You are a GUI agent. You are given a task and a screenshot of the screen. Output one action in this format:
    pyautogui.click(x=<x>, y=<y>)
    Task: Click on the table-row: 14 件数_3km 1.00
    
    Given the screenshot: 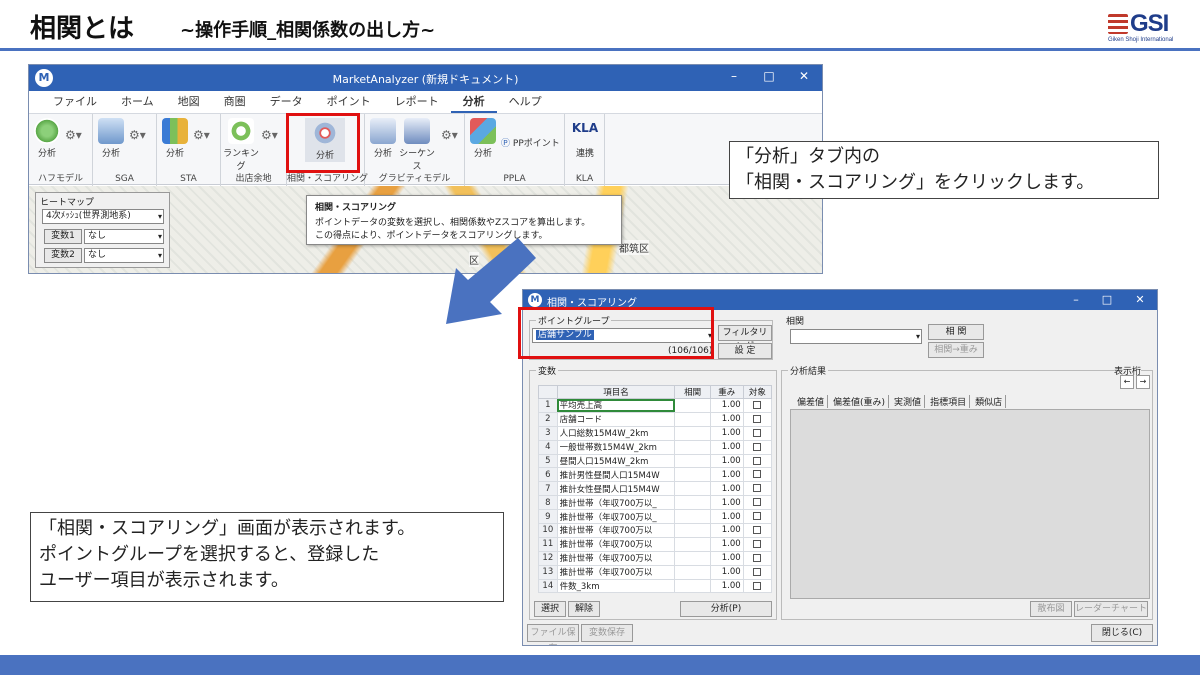 What is the action you would take?
    pyautogui.click(x=655, y=586)
    